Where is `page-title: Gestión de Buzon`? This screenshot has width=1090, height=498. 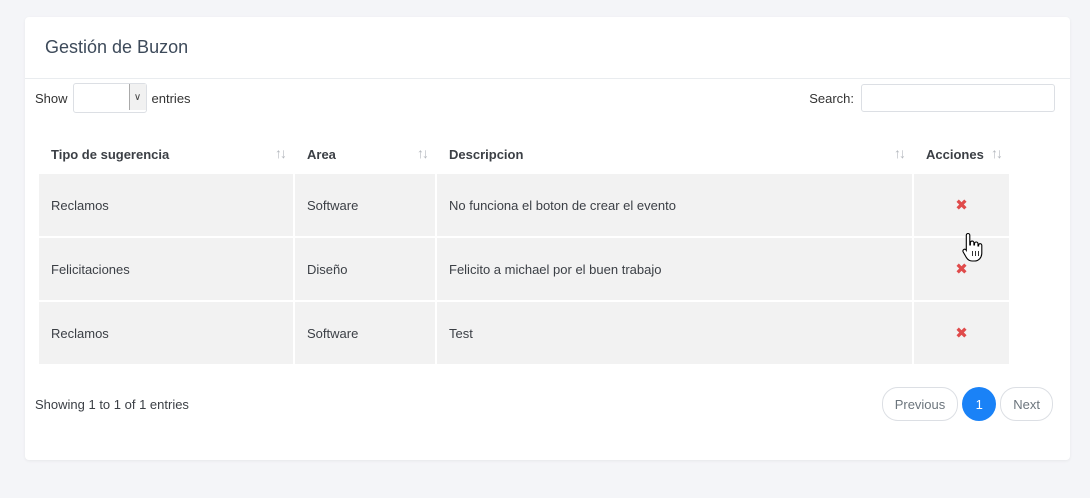 page-title: Gestión de Buzon is located at coordinates (117, 47).